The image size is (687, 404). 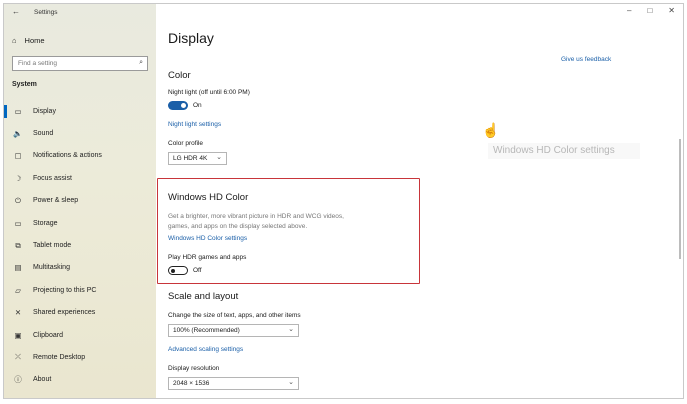 I want to click on tooltip: Windows HD Color settings, so click(x=564, y=151).